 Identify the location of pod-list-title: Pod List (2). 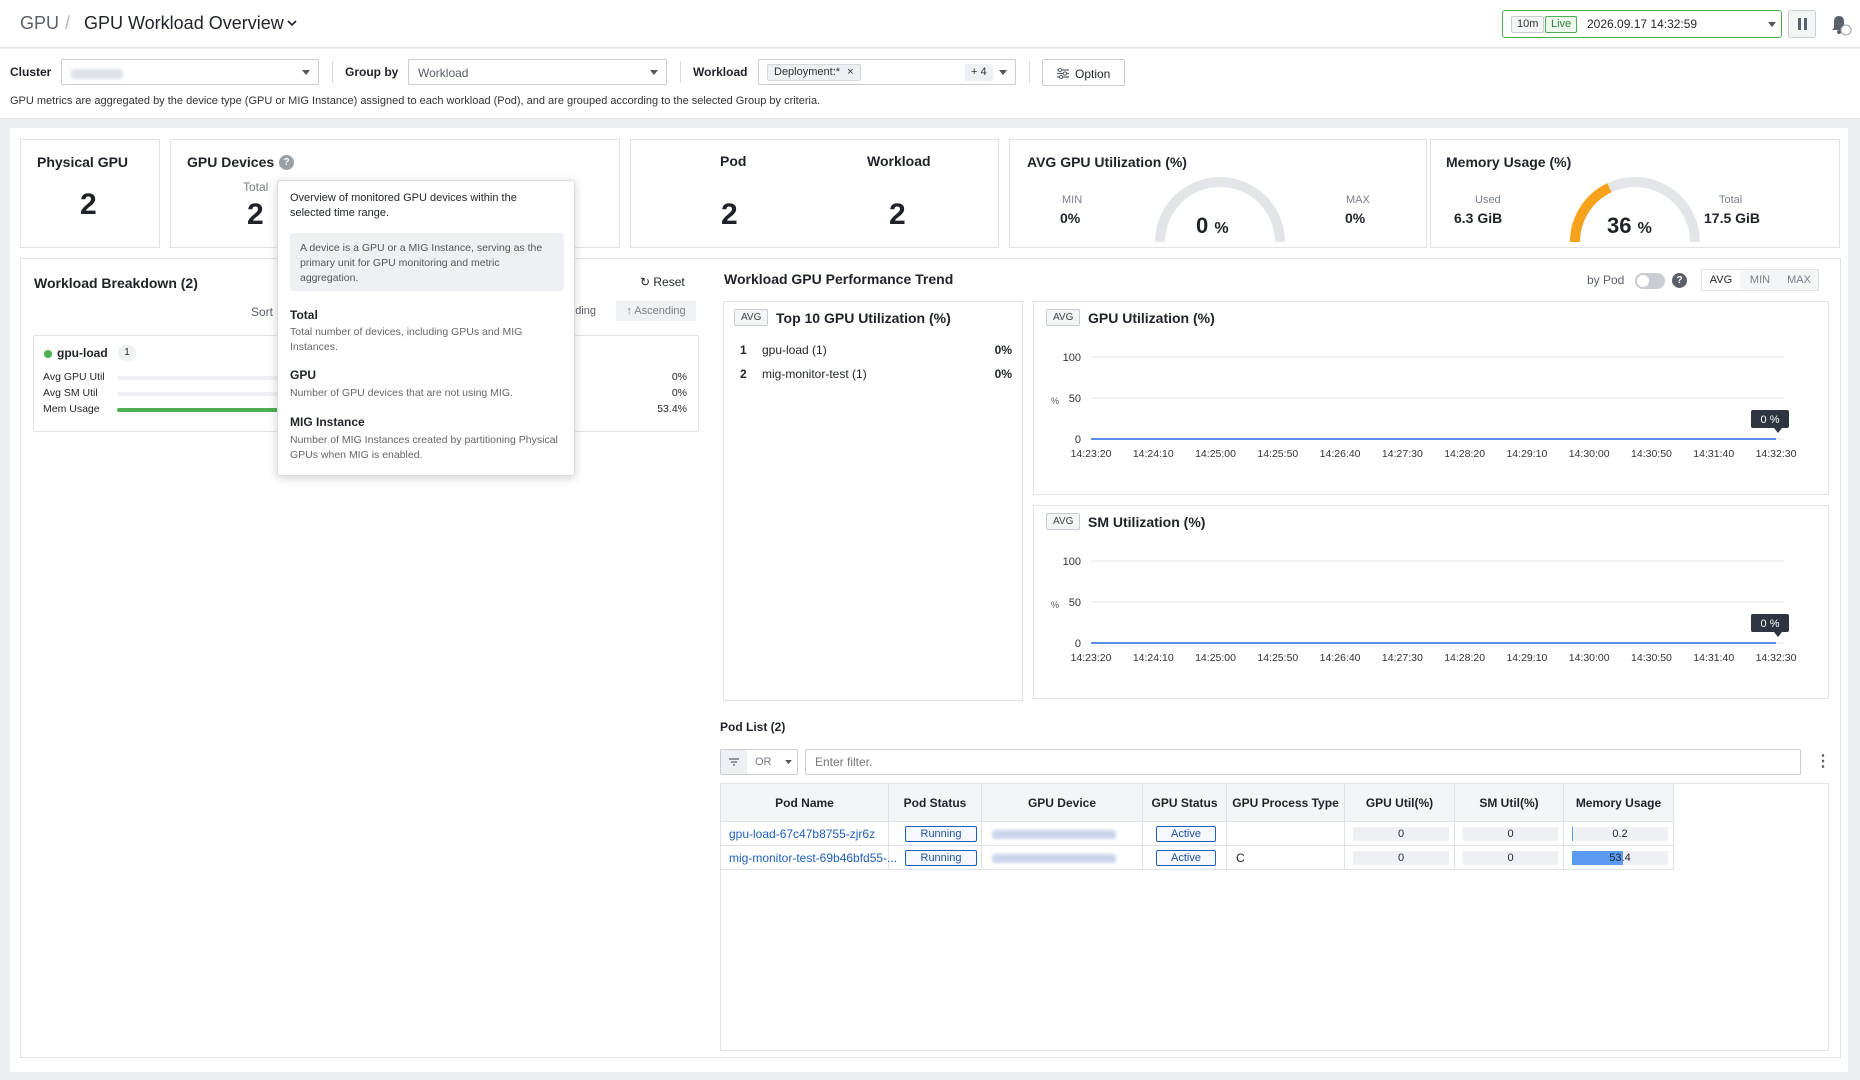
(753, 727).